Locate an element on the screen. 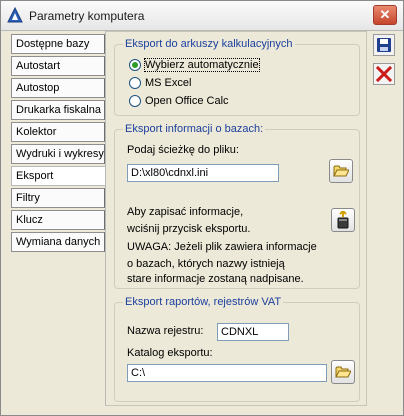 The width and height of the screenshot is (404, 416). radio-ms-excel: MS Excel is located at coordinates (160, 83).